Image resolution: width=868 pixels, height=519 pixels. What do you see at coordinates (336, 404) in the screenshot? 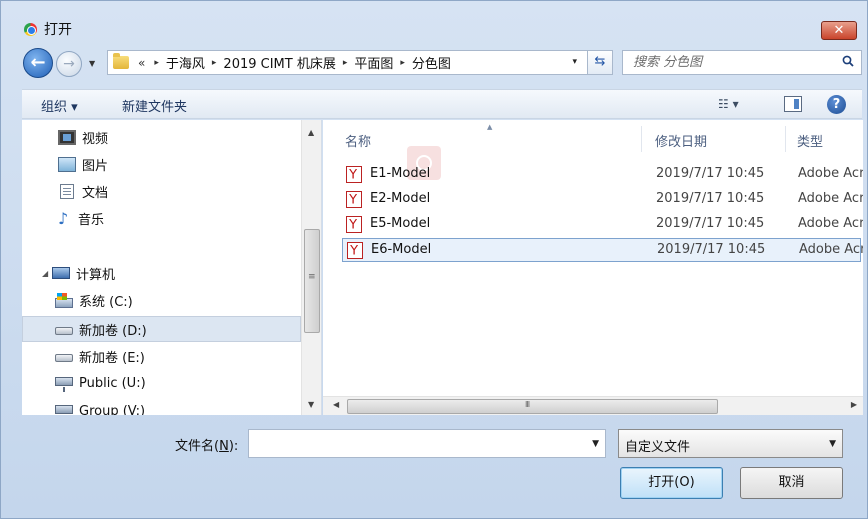
I see `scroll-left-icon: ◀` at bounding box center [336, 404].